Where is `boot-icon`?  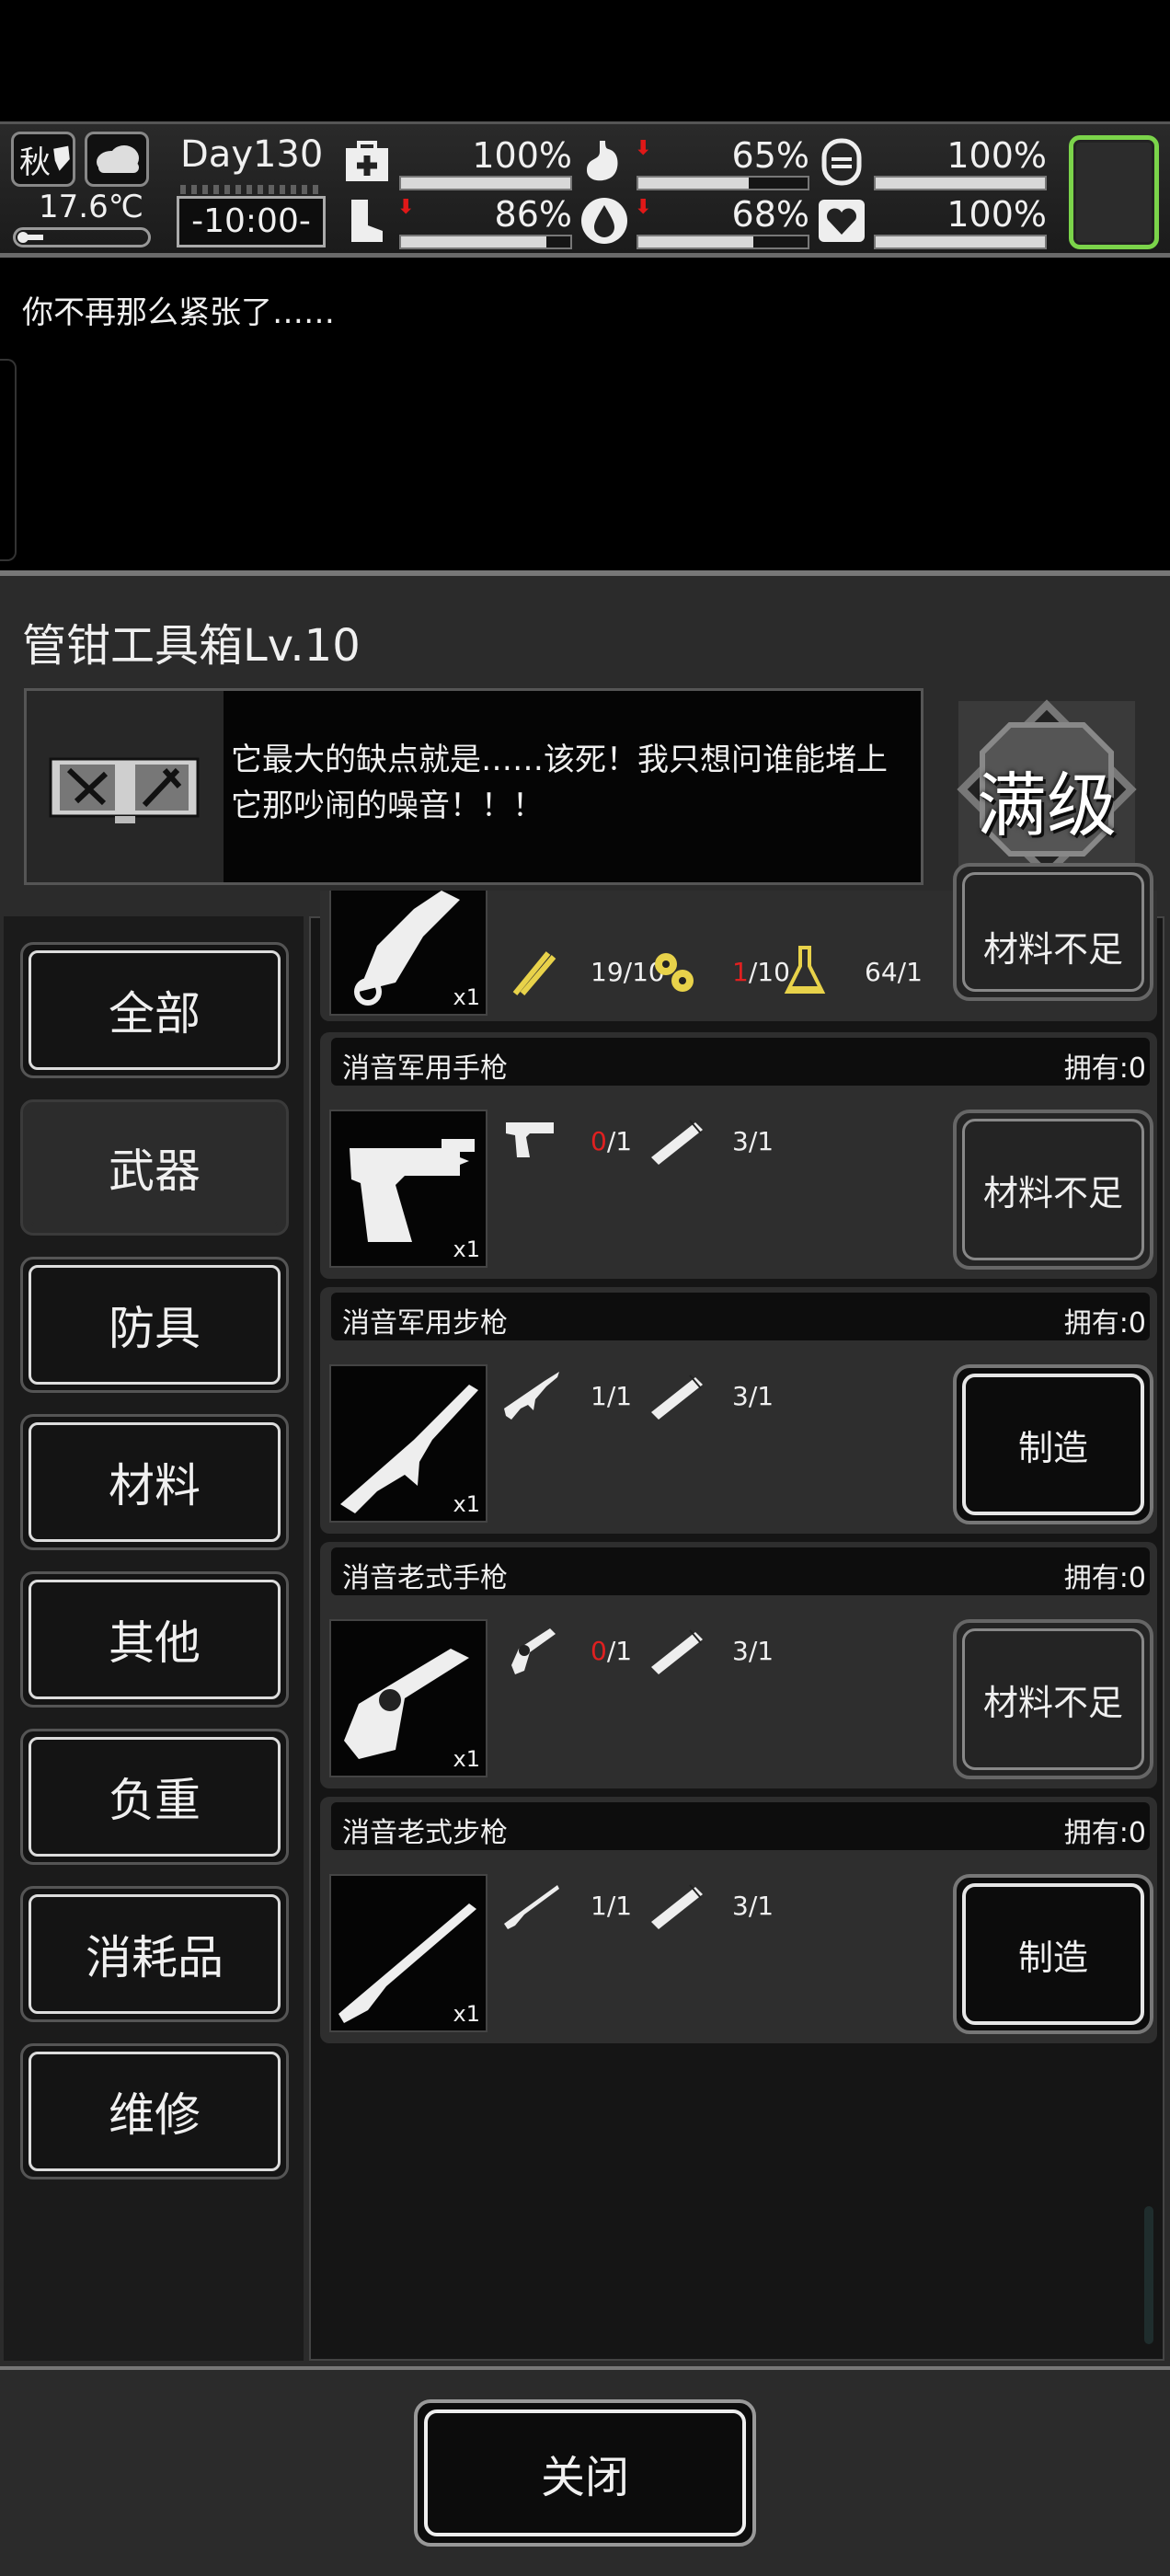
boot-icon is located at coordinates (367, 221).